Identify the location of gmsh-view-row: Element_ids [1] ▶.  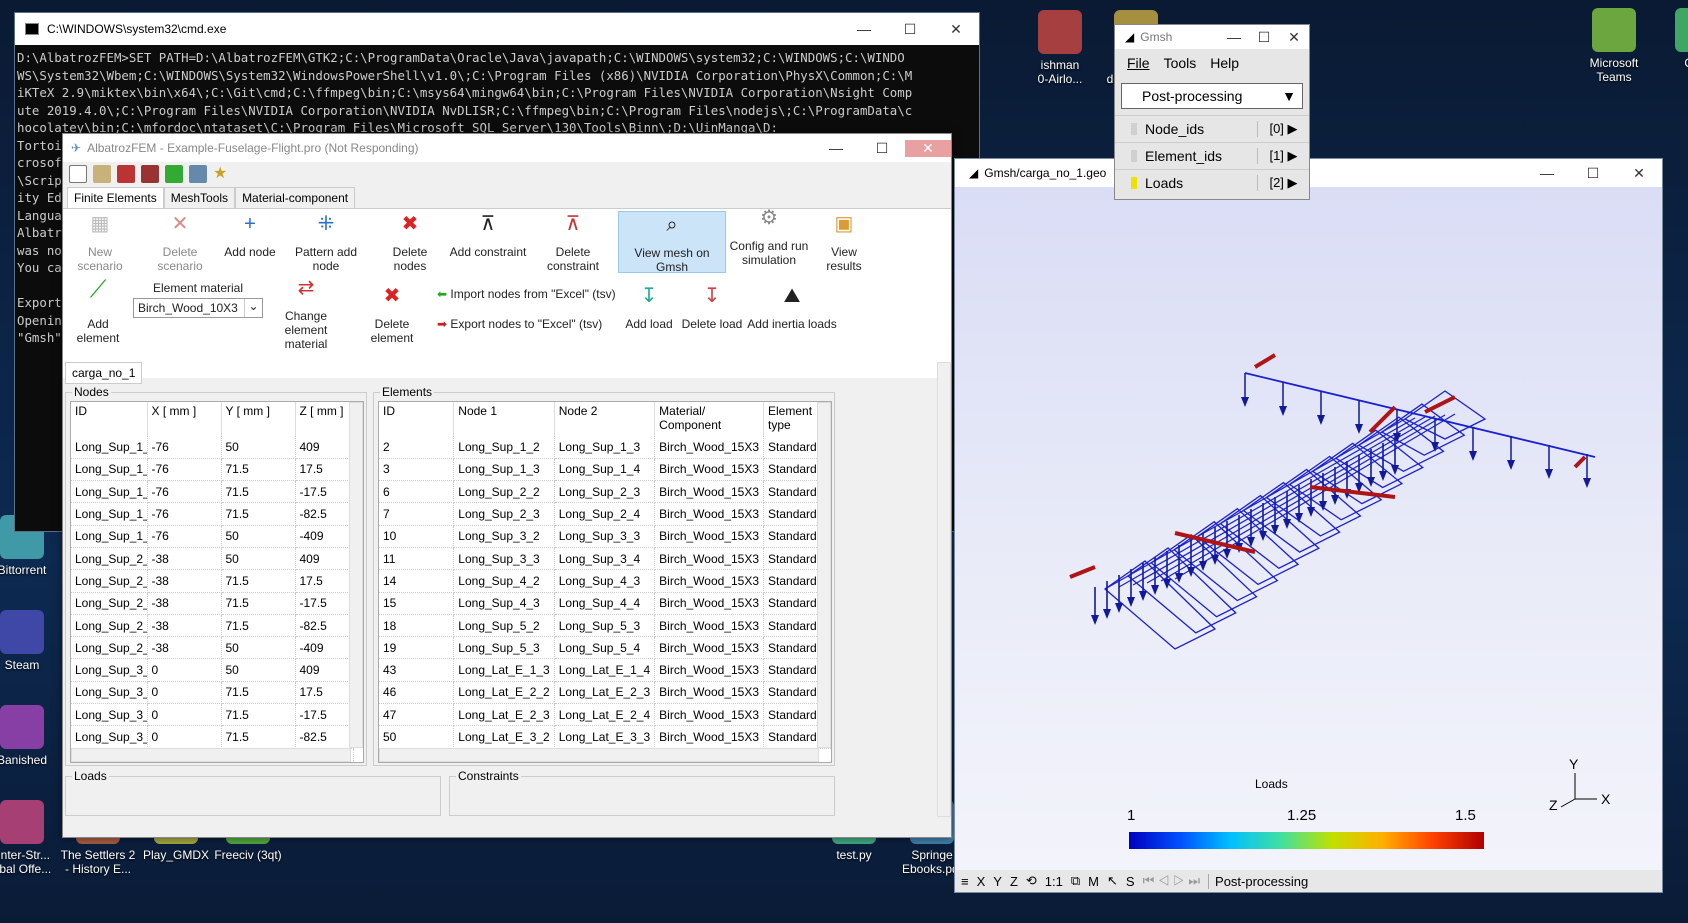
(1212, 155).